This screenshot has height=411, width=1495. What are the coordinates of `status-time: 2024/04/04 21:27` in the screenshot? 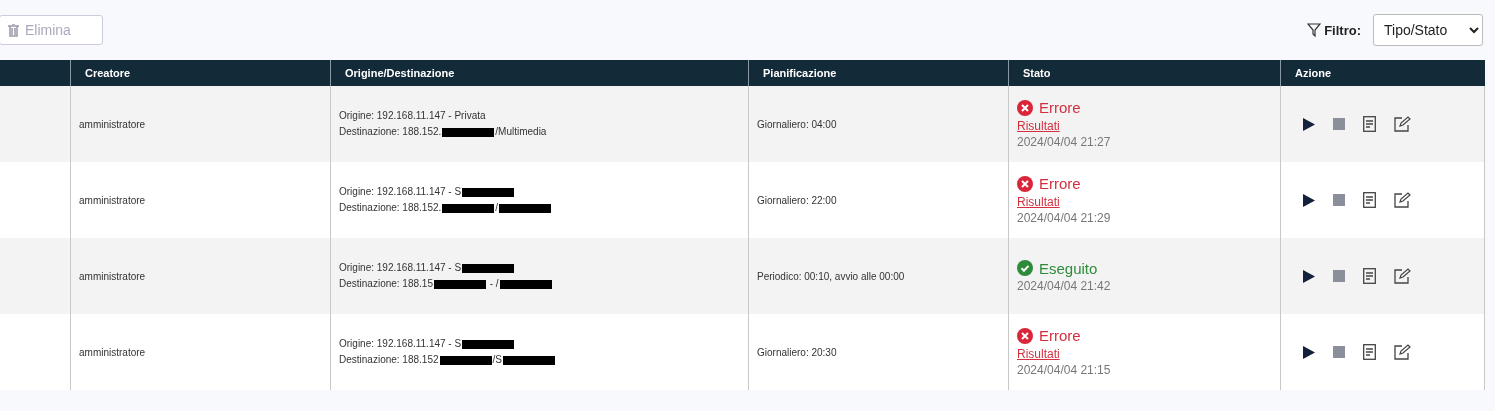 It's located at (1064, 142).